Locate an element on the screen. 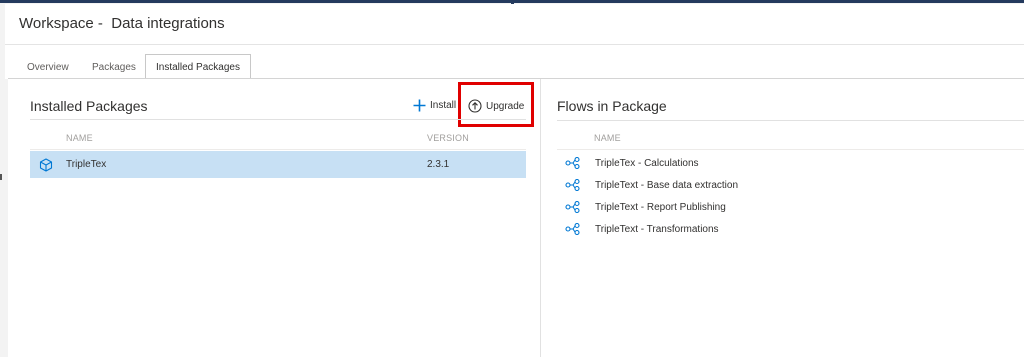 The width and height of the screenshot is (1024, 357). tab-bar: Overview Packages Installed Packages is located at coordinates (514, 62).